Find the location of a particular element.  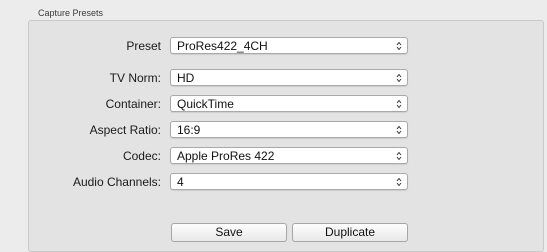

container-value: QuickTime is located at coordinates (205, 104).